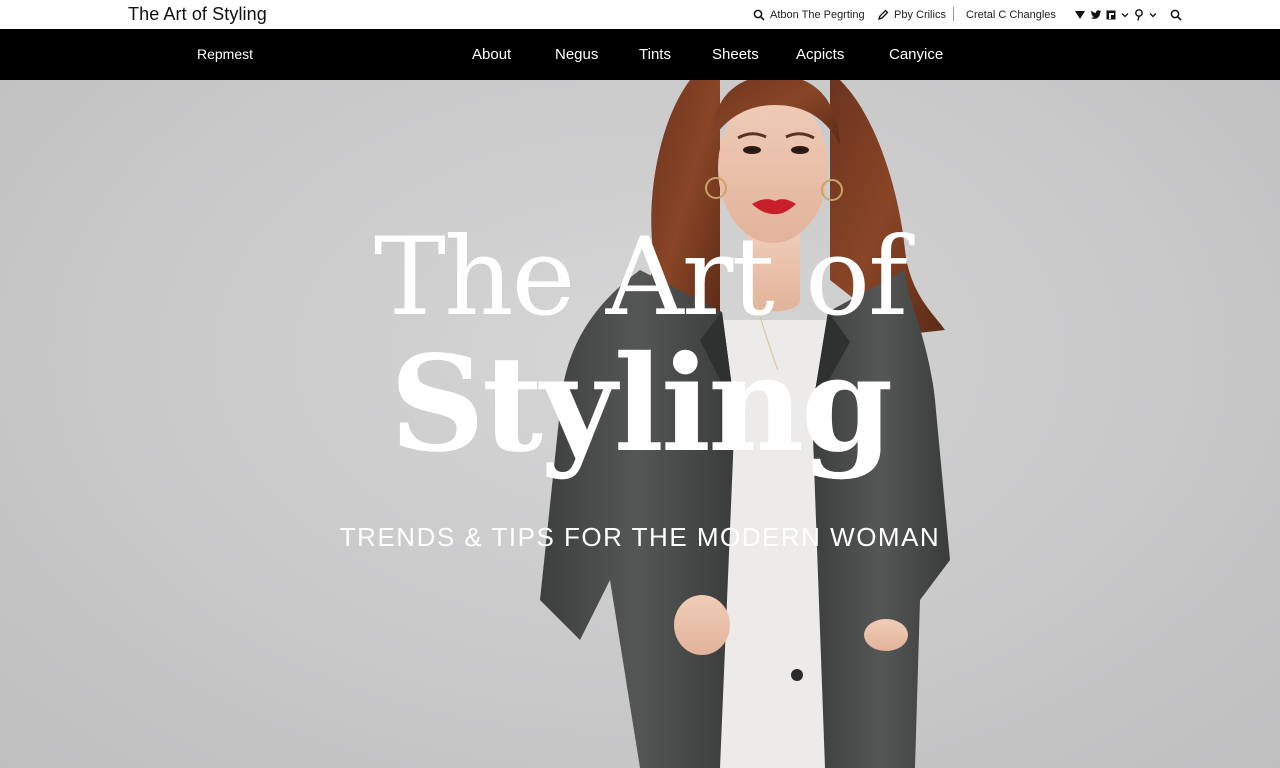 Image resolution: width=1280 pixels, height=768 pixels. Describe the element at coordinates (820, 54) in the screenshot. I see `nav-item-acpicts: Acpicts` at that location.